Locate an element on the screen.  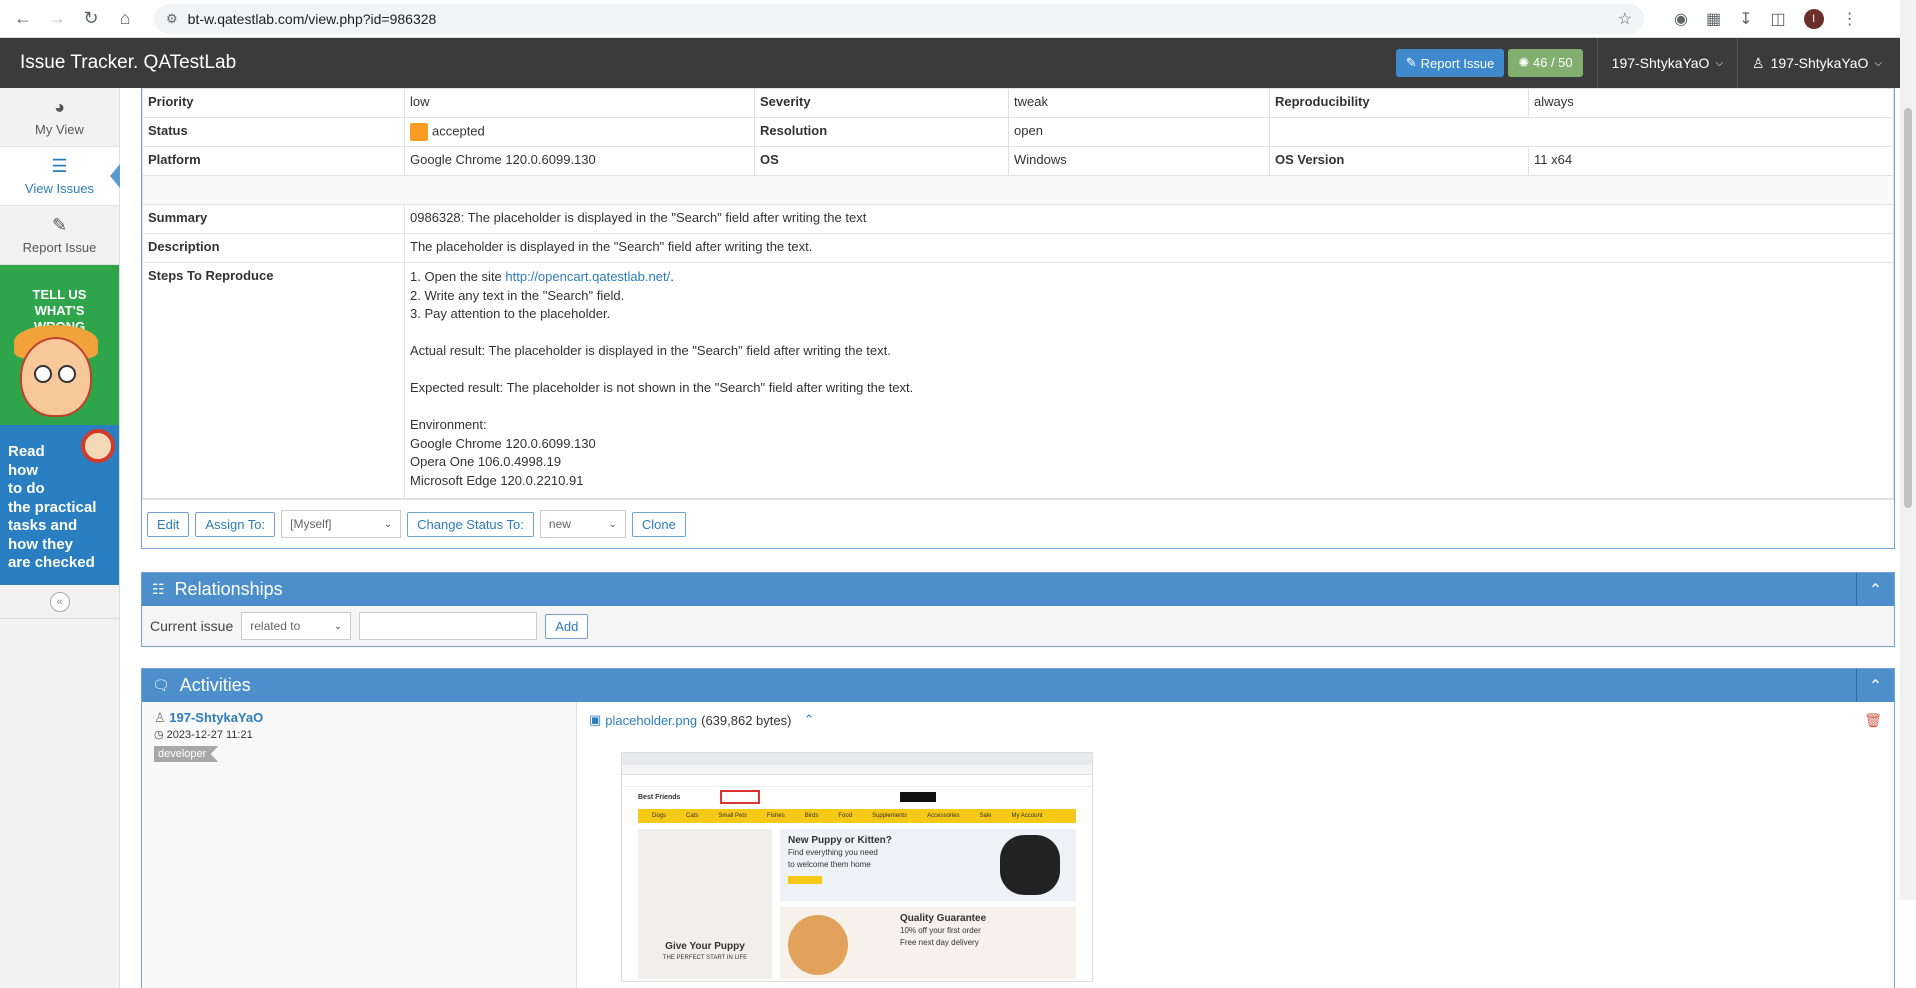
steps-label: Steps To Reproduce is located at coordinates (273, 380).